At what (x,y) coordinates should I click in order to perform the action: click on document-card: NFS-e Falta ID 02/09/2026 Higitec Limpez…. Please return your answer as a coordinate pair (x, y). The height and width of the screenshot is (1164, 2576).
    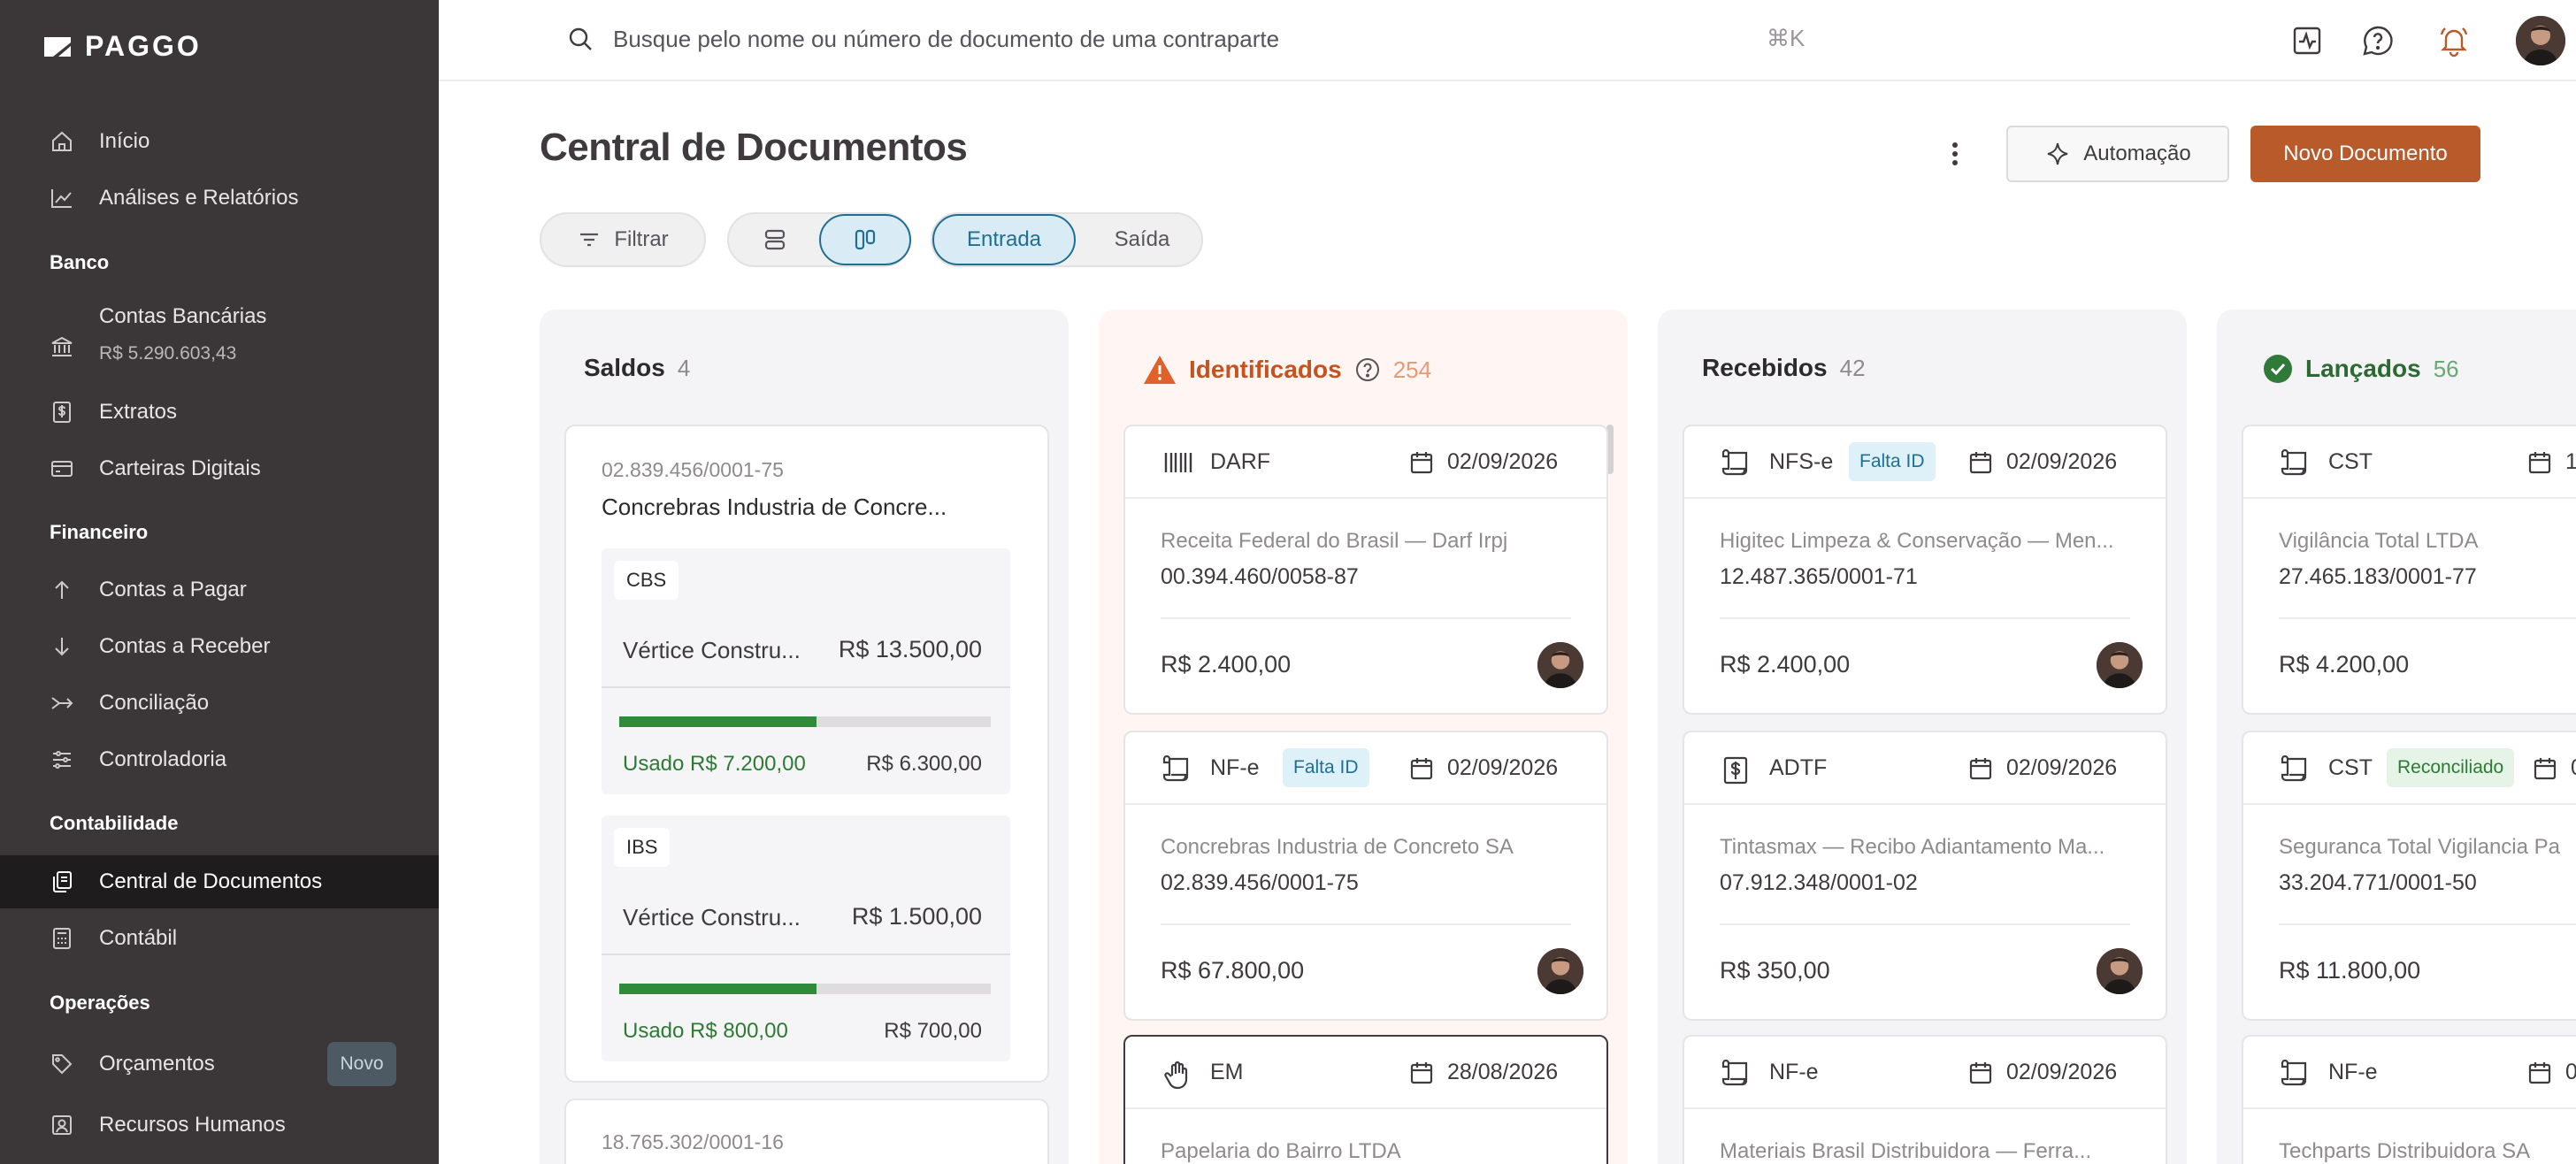
    Looking at the image, I should click on (1925, 570).